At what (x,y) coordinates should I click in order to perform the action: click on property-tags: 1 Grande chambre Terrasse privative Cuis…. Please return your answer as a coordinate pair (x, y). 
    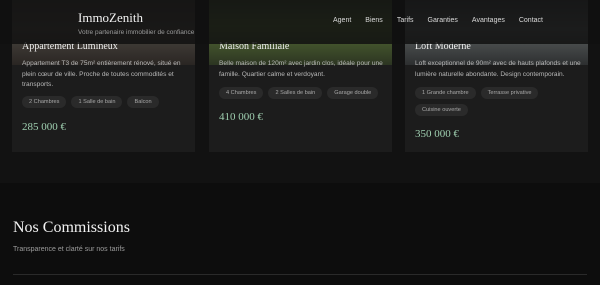
    Looking at the image, I should click on (500, 101).